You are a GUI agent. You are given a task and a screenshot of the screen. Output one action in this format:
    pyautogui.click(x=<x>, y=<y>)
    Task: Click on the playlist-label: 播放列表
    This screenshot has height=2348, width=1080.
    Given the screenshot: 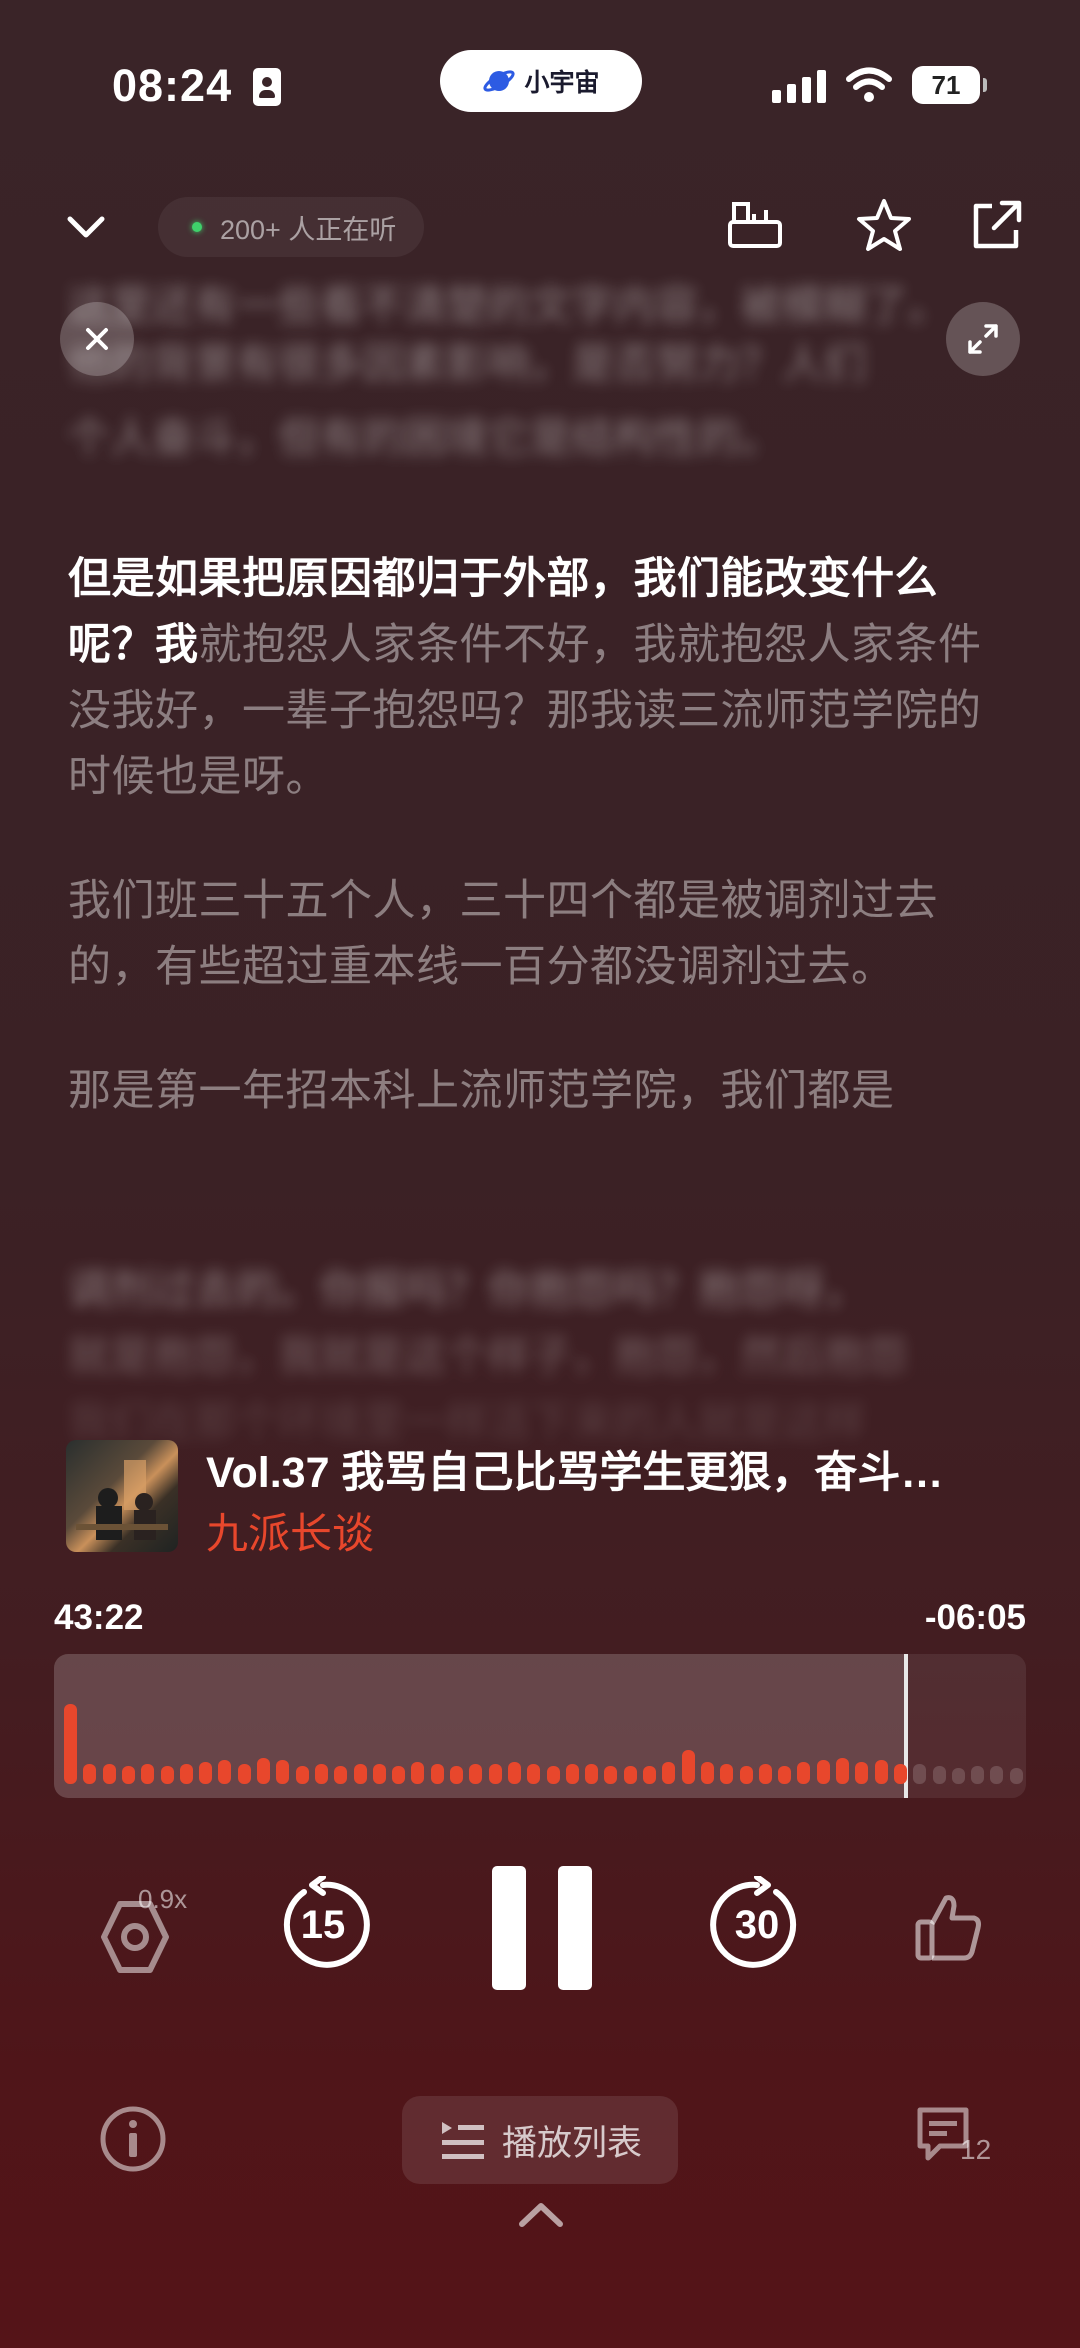 What is the action you would take?
    pyautogui.click(x=571, y=2143)
    